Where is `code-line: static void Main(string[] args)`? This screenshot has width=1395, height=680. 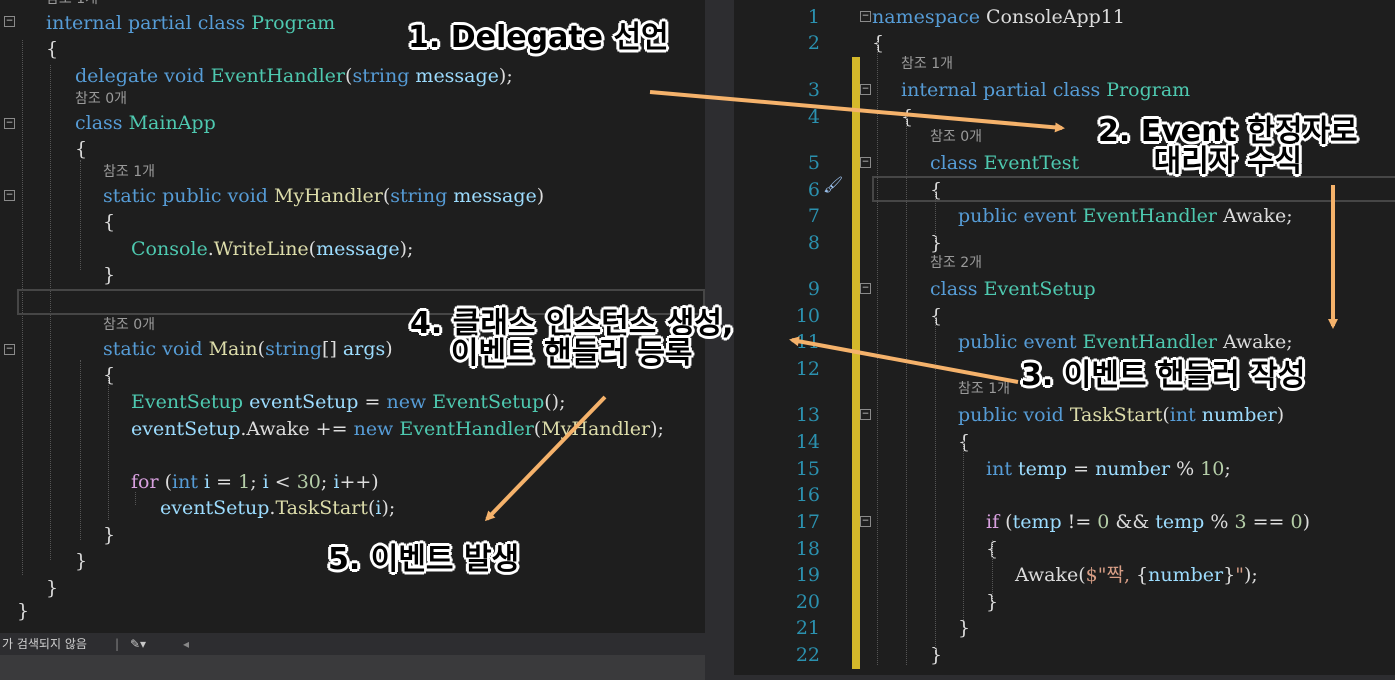
code-line: static void Main(string[] args) is located at coordinates (248, 349).